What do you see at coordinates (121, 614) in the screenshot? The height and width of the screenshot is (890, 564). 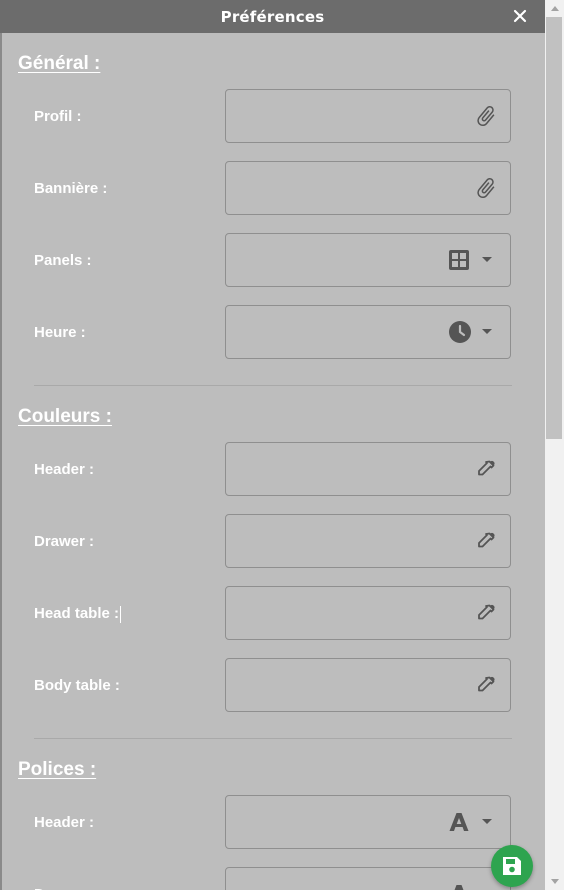 I see `text-cursor` at bounding box center [121, 614].